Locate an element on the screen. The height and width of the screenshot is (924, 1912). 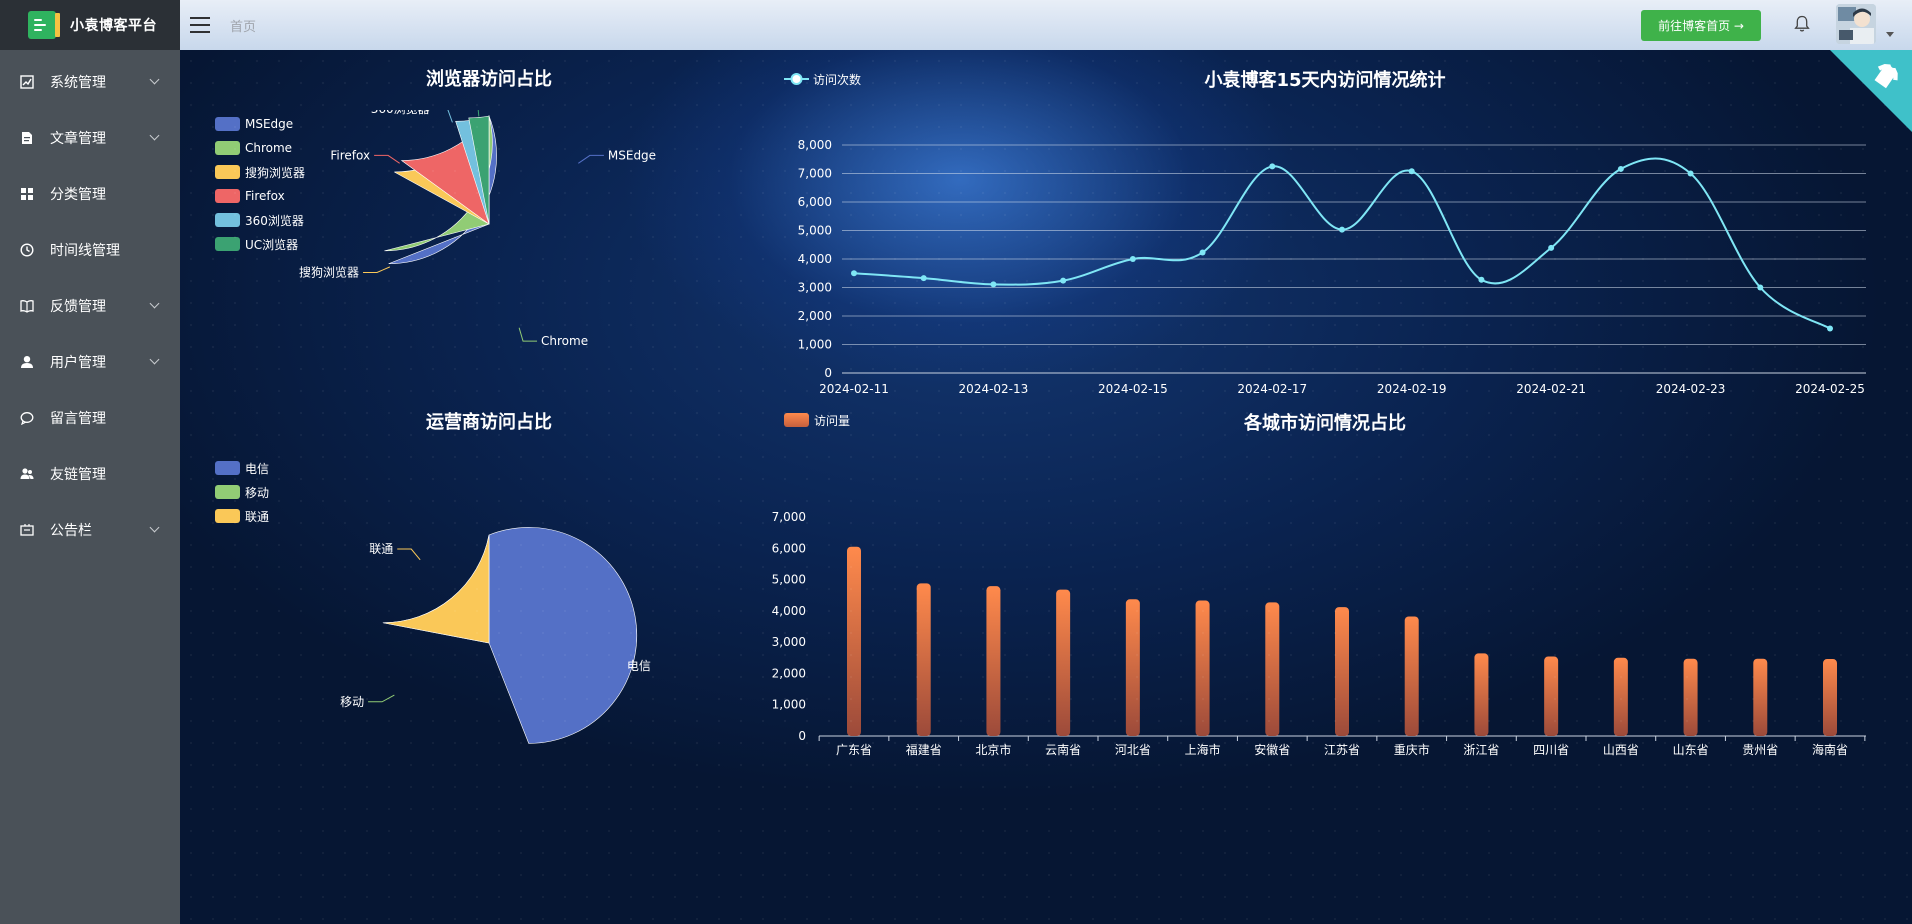
carrier-pie-chart: 电信移动 联通 is located at coordinates (495, 635).